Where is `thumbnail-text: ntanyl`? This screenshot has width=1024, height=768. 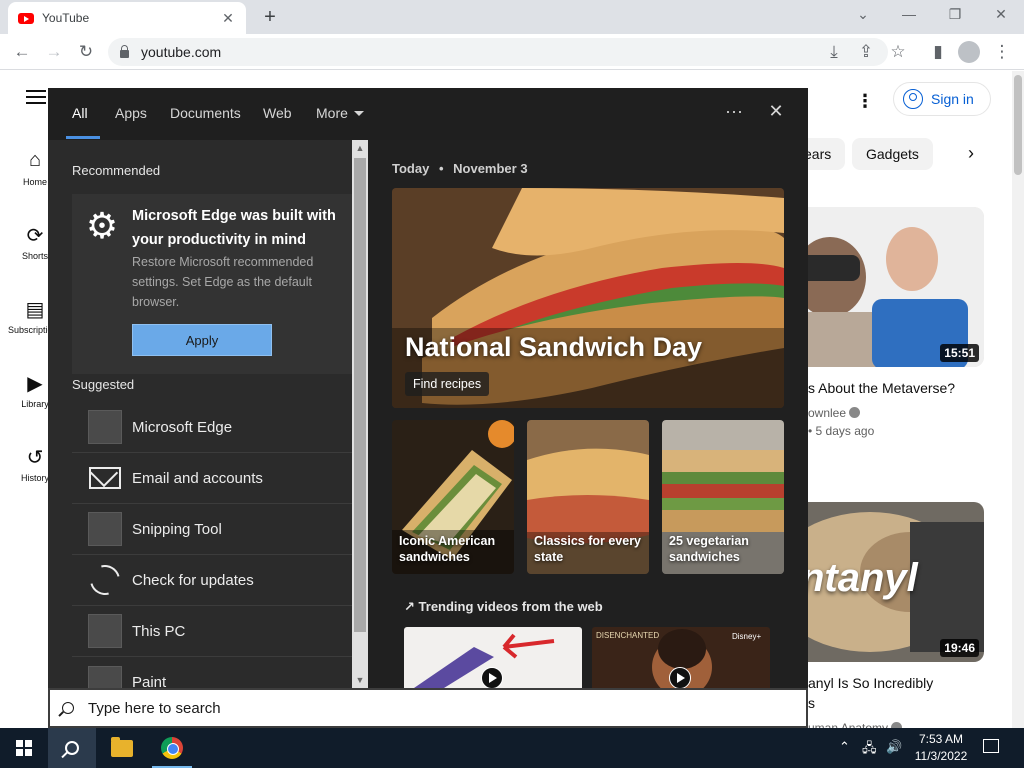
thumbnail-text: ntanyl is located at coordinates (859, 578).